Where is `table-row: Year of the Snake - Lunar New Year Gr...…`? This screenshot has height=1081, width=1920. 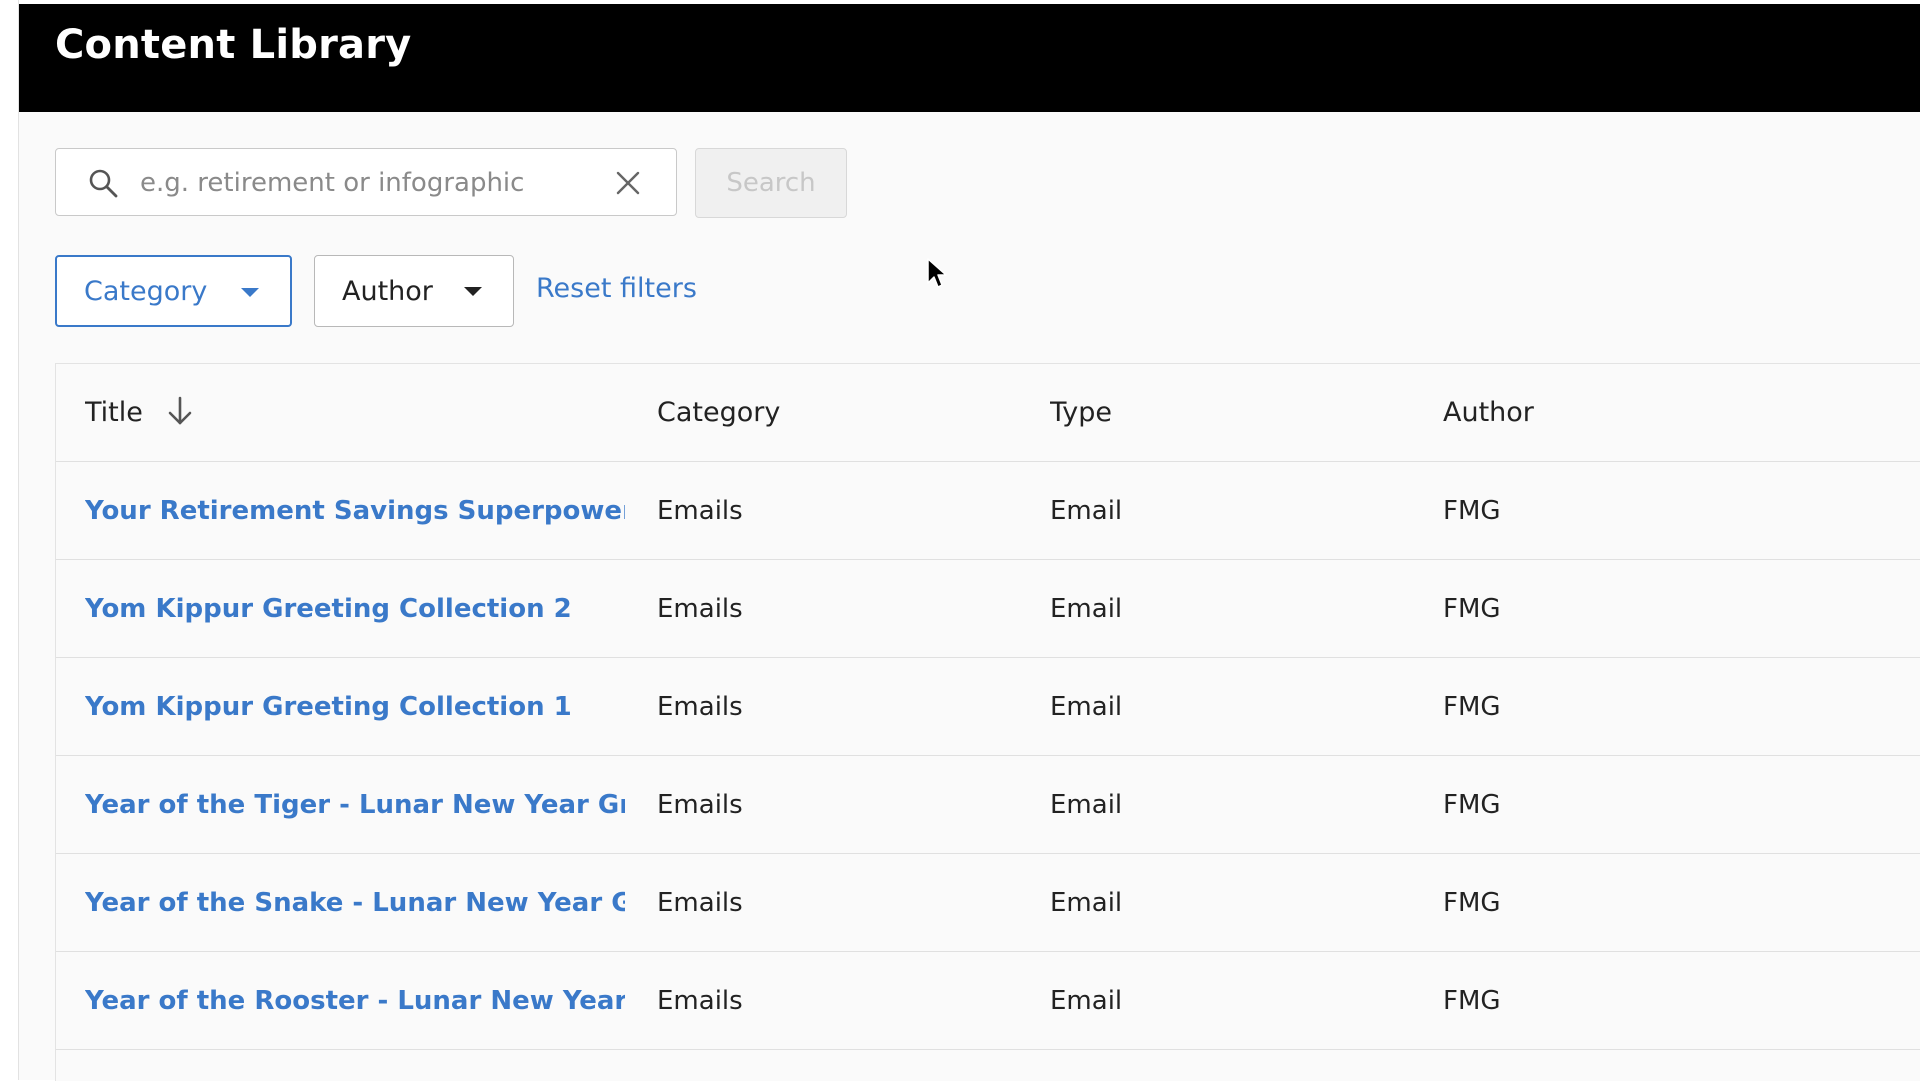 table-row: Year of the Snake - Lunar New Year Gr...… is located at coordinates (988, 903).